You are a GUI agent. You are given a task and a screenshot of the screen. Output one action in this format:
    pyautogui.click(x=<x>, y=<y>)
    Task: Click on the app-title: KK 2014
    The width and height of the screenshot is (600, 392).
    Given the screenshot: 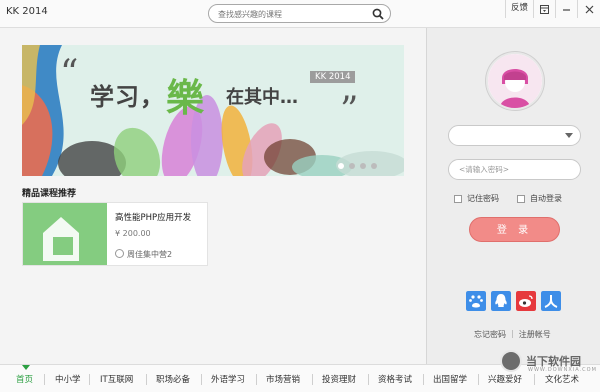 What is the action you would take?
    pyautogui.click(x=27, y=11)
    